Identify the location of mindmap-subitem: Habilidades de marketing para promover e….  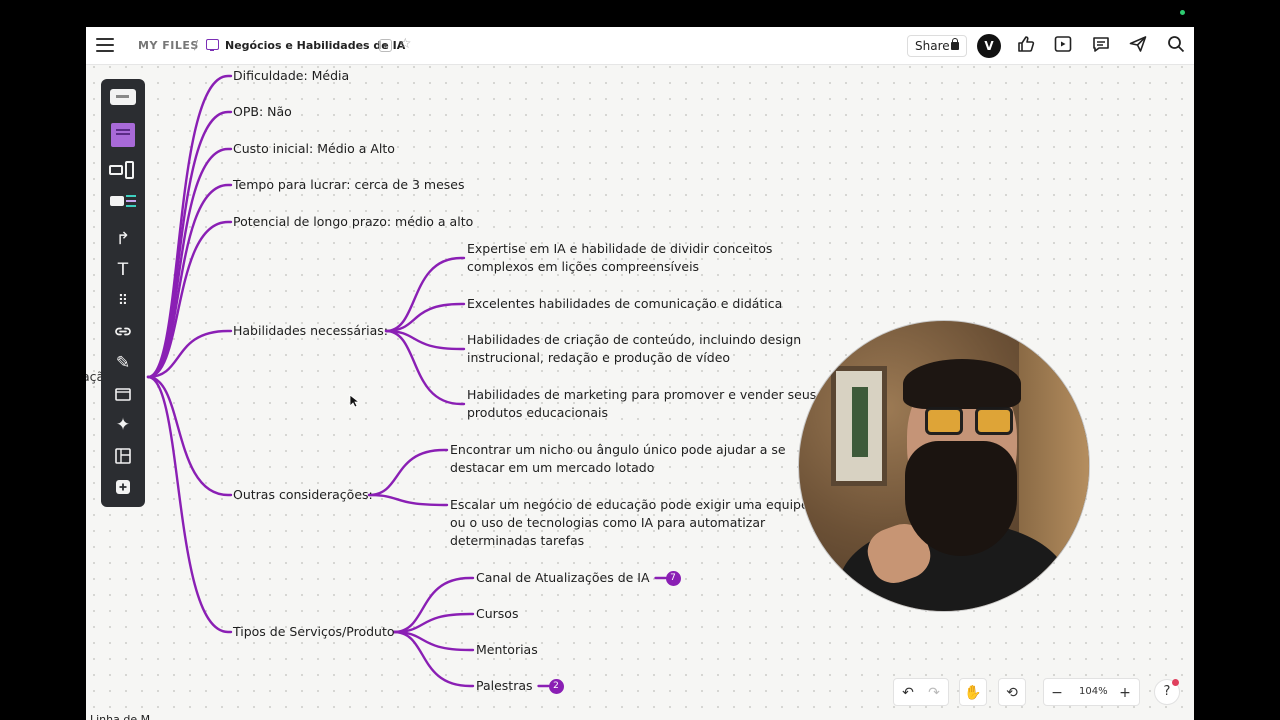
(641, 395).